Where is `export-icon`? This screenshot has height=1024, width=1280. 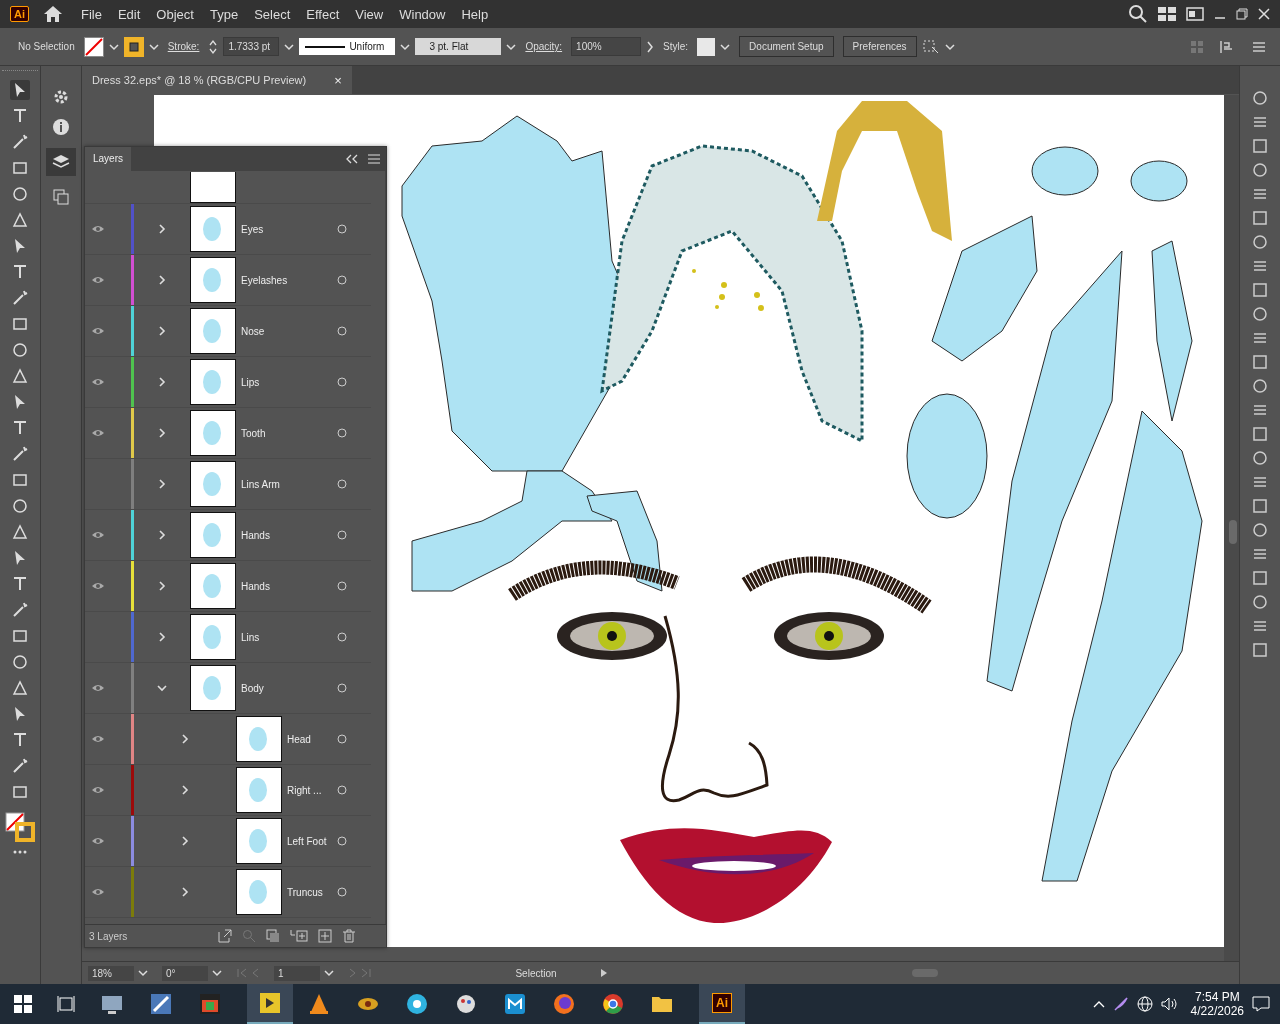
export-icon is located at coordinates (225, 936).